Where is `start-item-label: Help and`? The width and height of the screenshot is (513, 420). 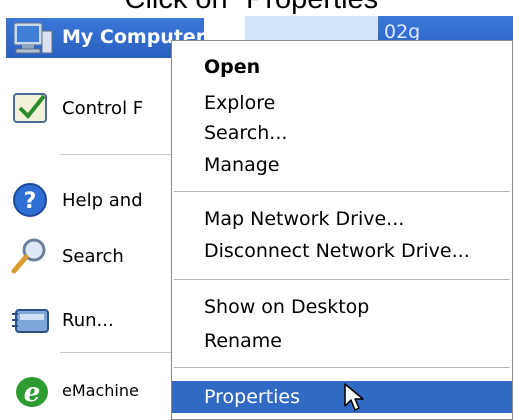 start-item-label: Help and is located at coordinates (102, 200).